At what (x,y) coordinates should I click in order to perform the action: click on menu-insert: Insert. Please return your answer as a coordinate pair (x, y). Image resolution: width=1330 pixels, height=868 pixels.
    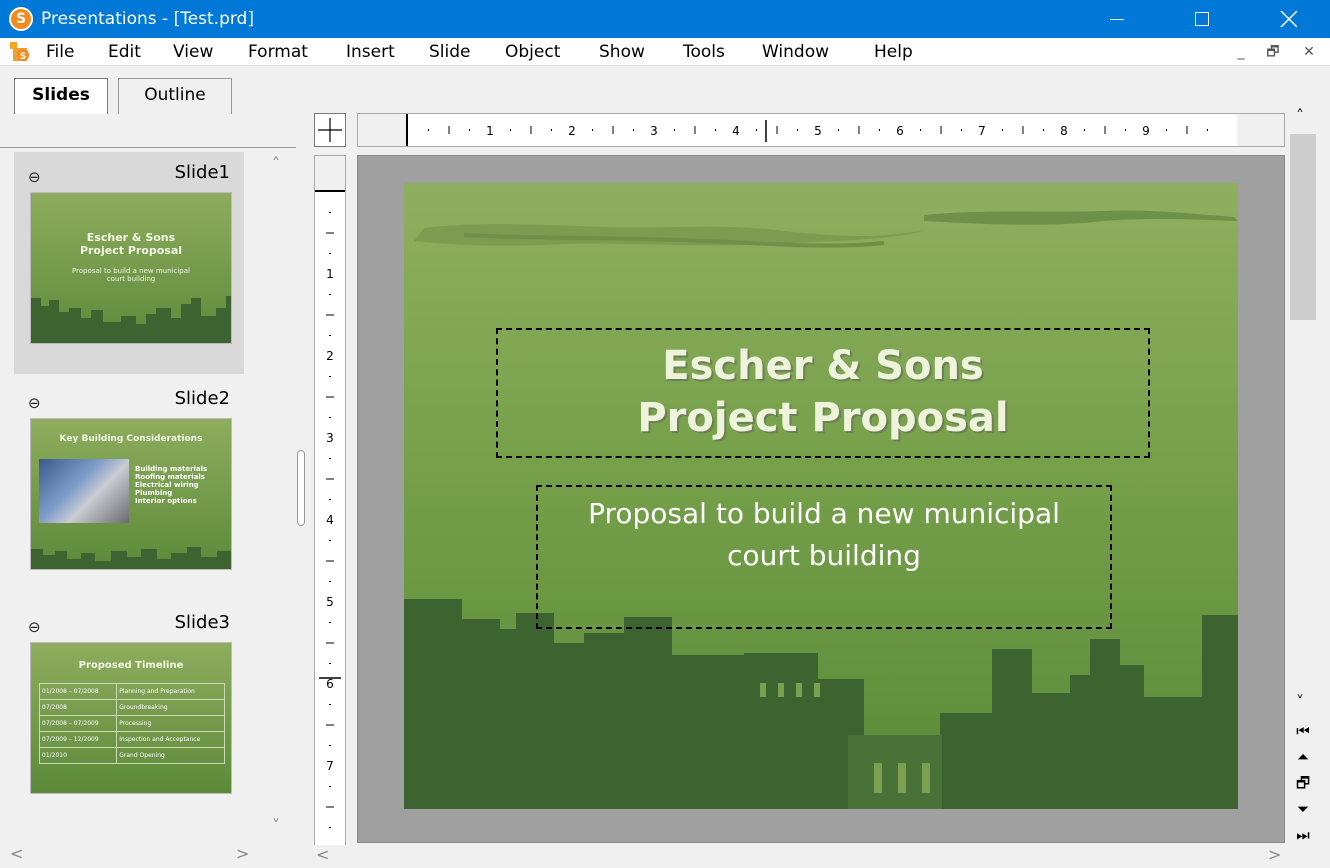
    Looking at the image, I should click on (370, 52).